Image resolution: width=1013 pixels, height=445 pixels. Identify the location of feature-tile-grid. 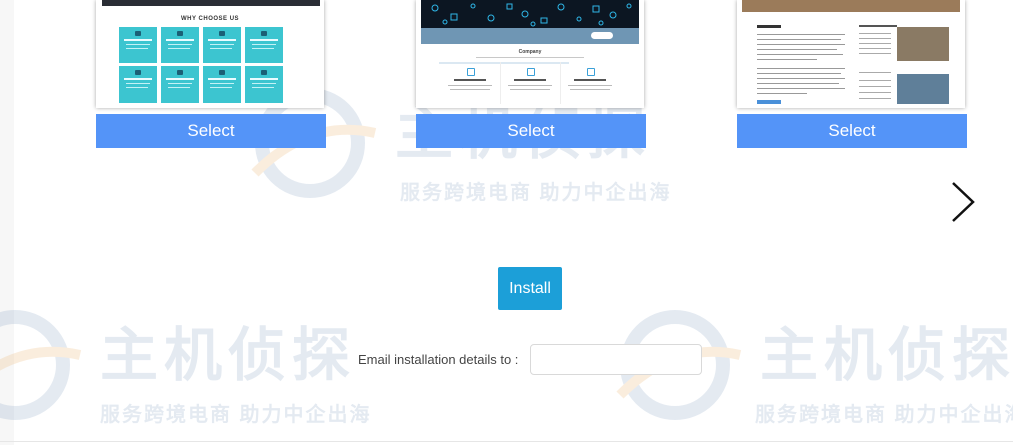
(201, 65).